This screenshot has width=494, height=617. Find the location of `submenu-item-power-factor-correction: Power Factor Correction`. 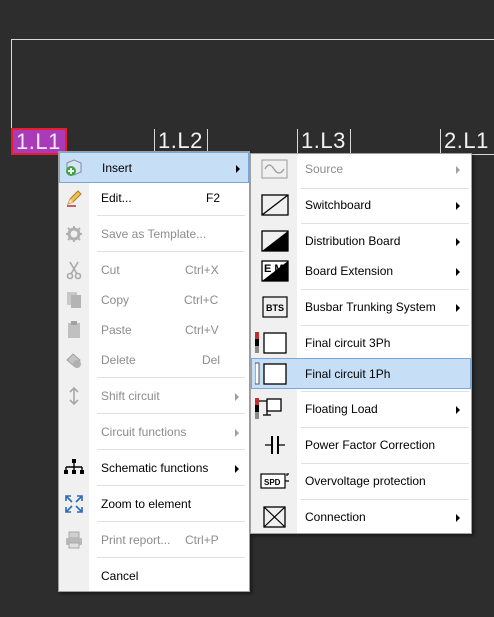

submenu-item-power-factor-correction: Power Factor Correction is located at coordinates (361, 445).